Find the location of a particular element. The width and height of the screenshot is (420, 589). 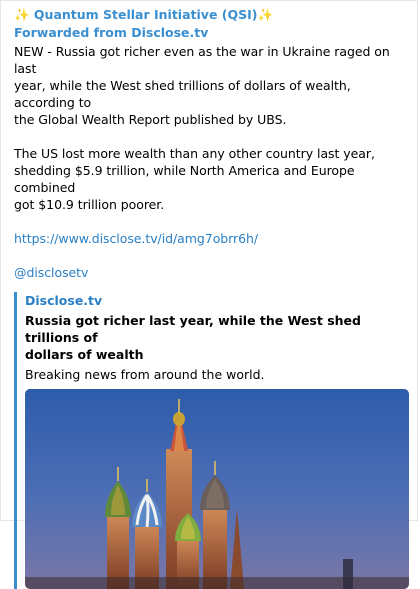

text-line: got $10.9 trillion poorer. is located at coordinates (89, 204).